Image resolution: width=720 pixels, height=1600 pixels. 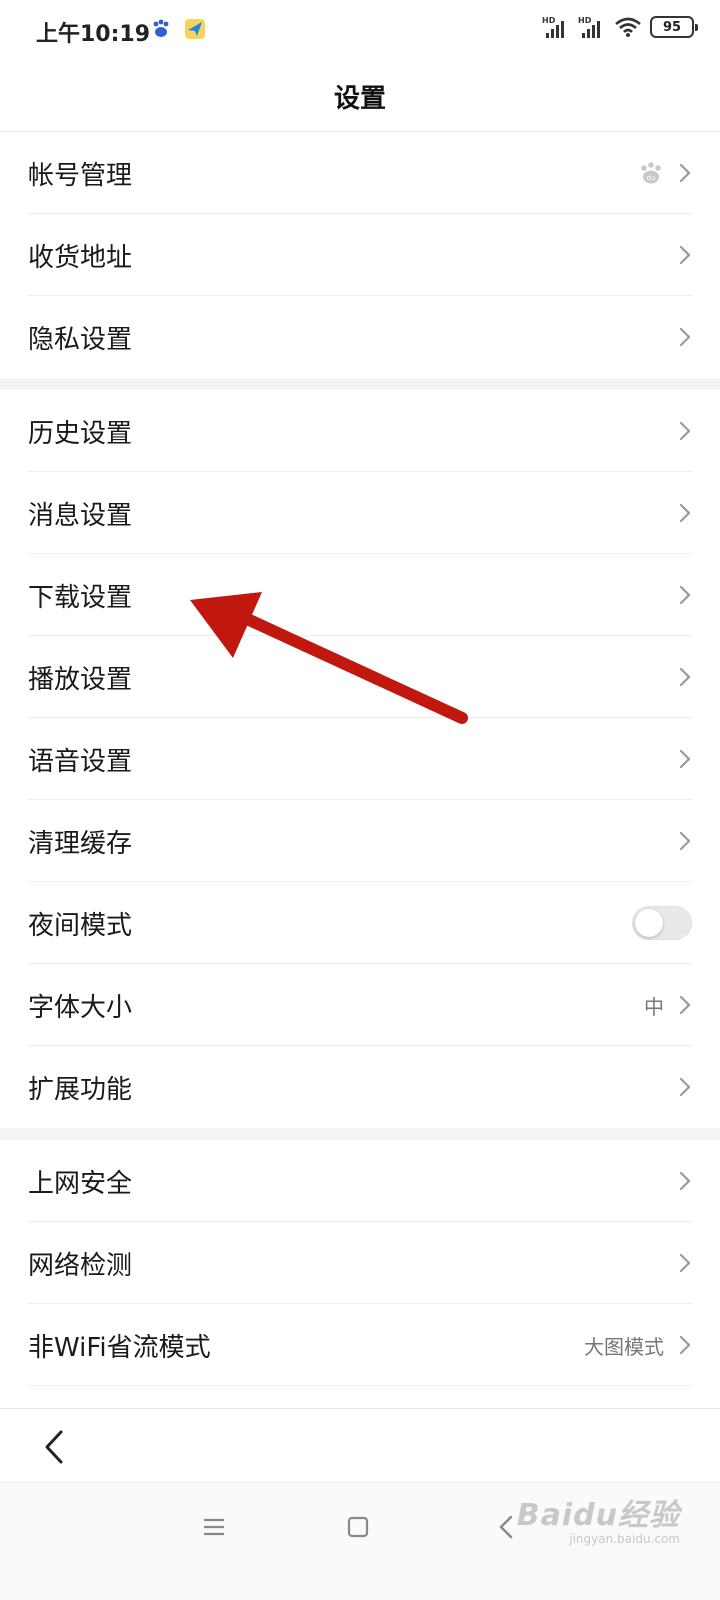 I want to click on settings-row-network-check: 网络检测, so click(x=360, y=1263).